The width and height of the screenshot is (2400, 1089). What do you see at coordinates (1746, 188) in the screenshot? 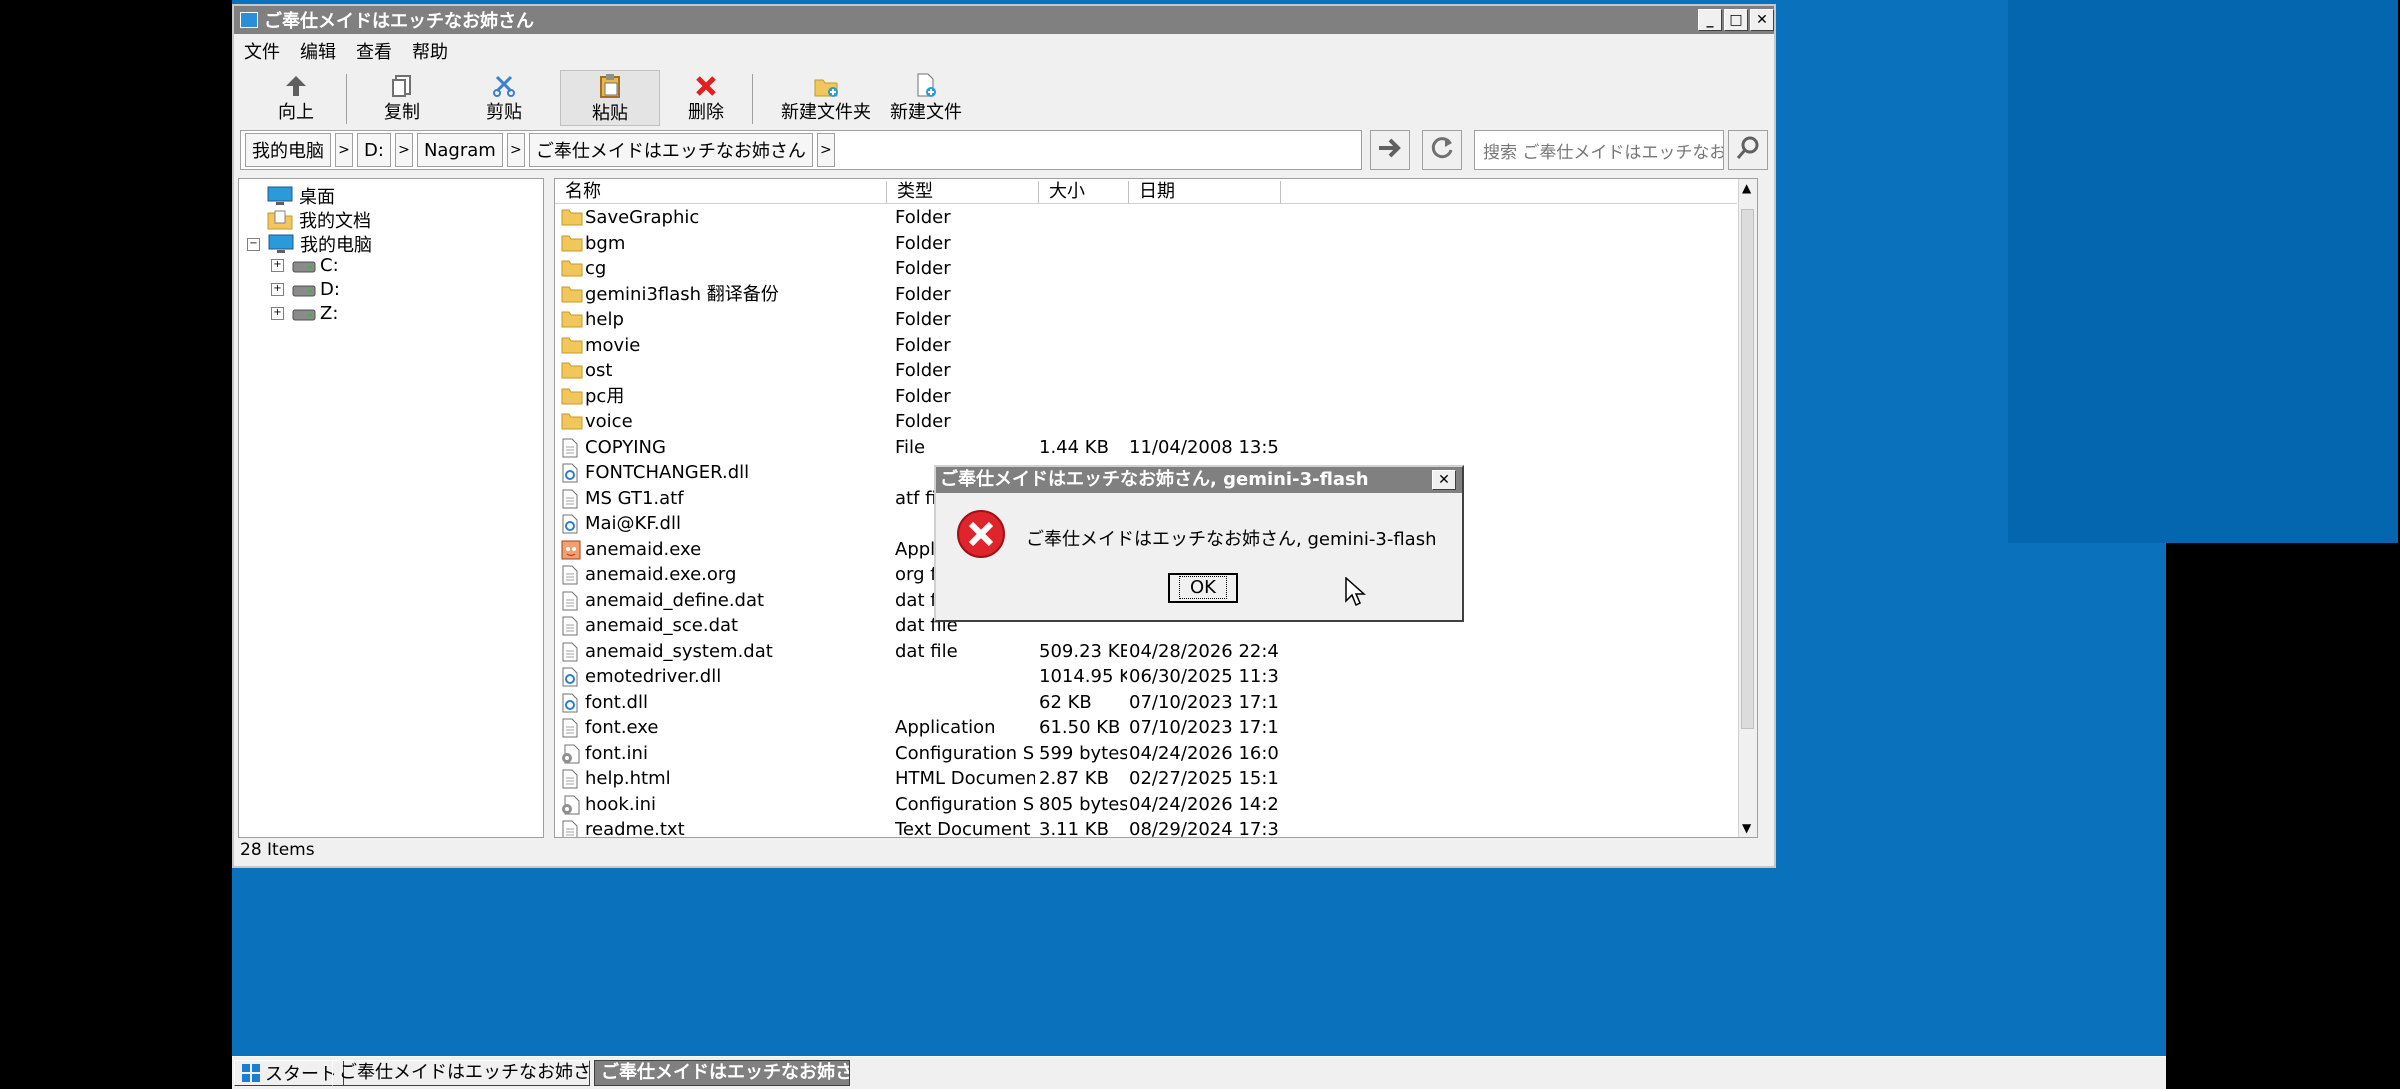
I see `scroll-up-icon: ▲` at bounding box center [1746, 188].